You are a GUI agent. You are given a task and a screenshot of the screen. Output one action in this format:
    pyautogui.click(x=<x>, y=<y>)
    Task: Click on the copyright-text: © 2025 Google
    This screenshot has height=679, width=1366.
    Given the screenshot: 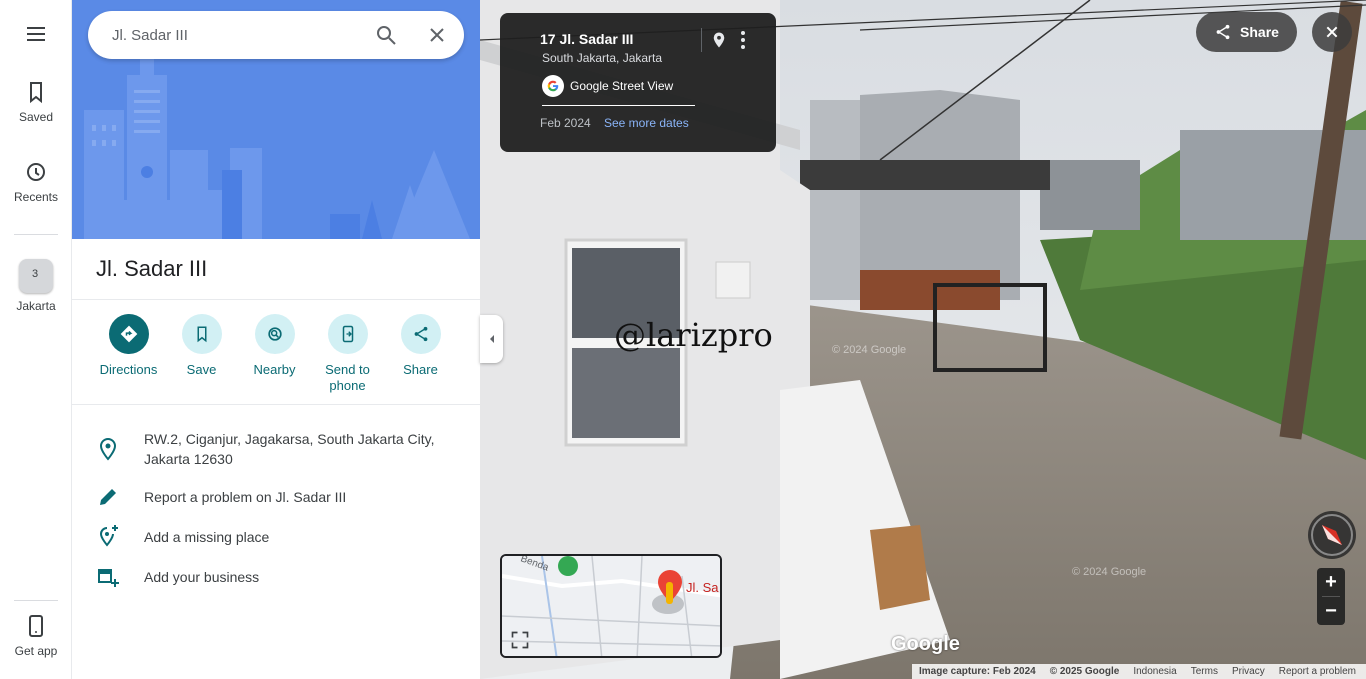 What is the action you would take?
    pyautogui.click(x=1084, y=671)
    